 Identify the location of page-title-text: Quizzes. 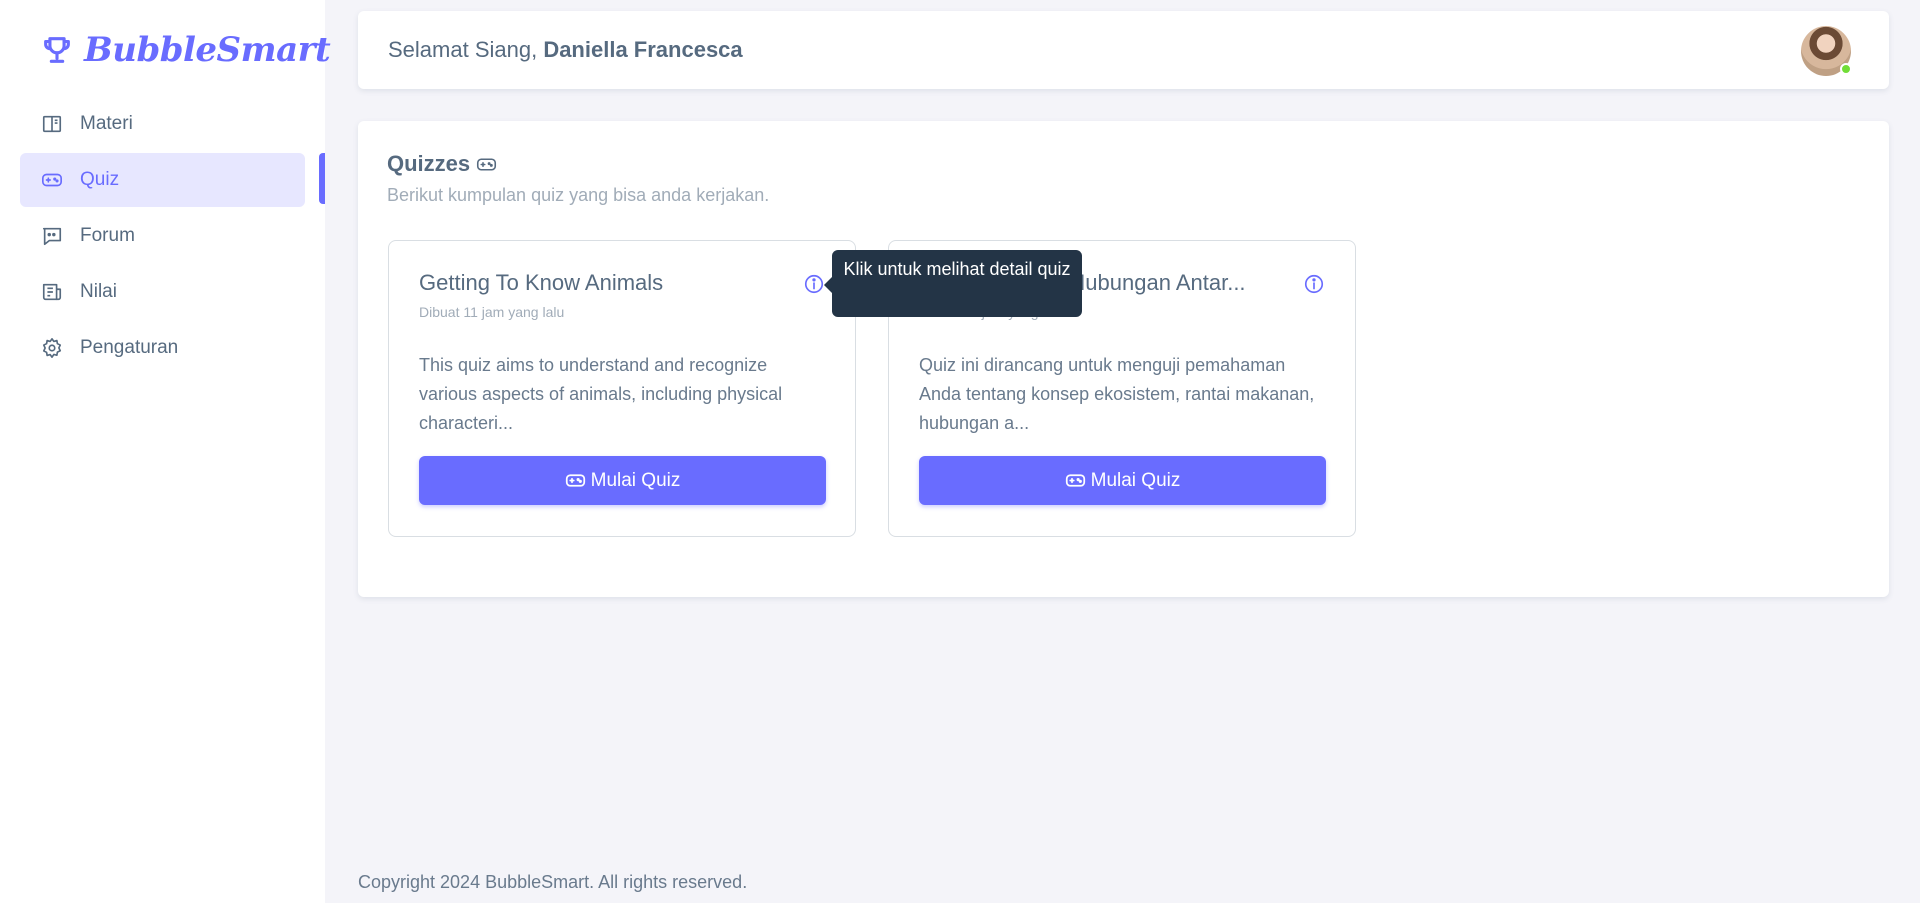
(429, 163).